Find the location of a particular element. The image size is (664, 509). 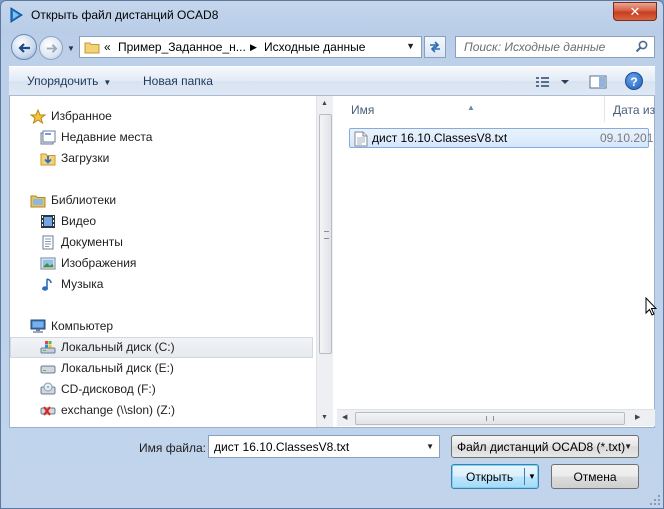

nav-item-label: Музыка is located at coordinates (82, 284).